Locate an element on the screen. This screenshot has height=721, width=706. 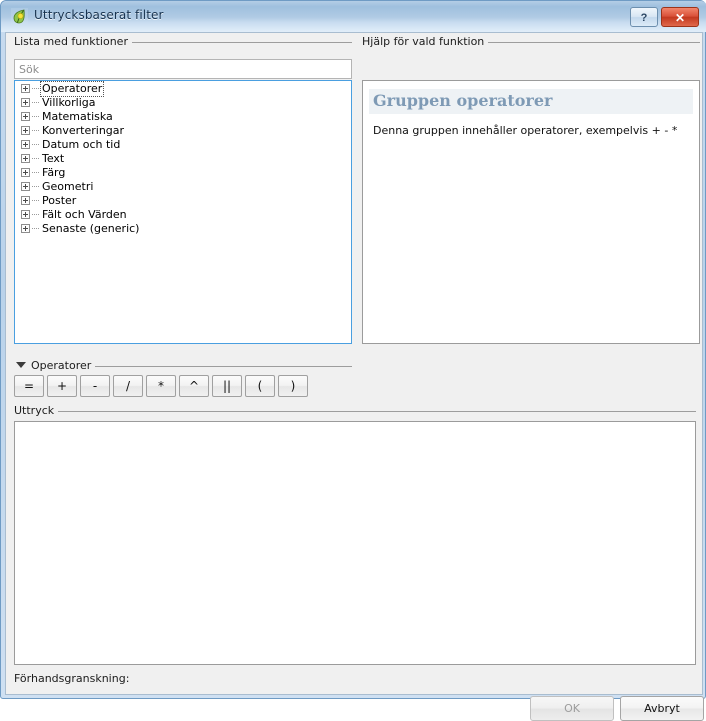
tree-item-label: Konverteringar is located at coordinates (83, 130).